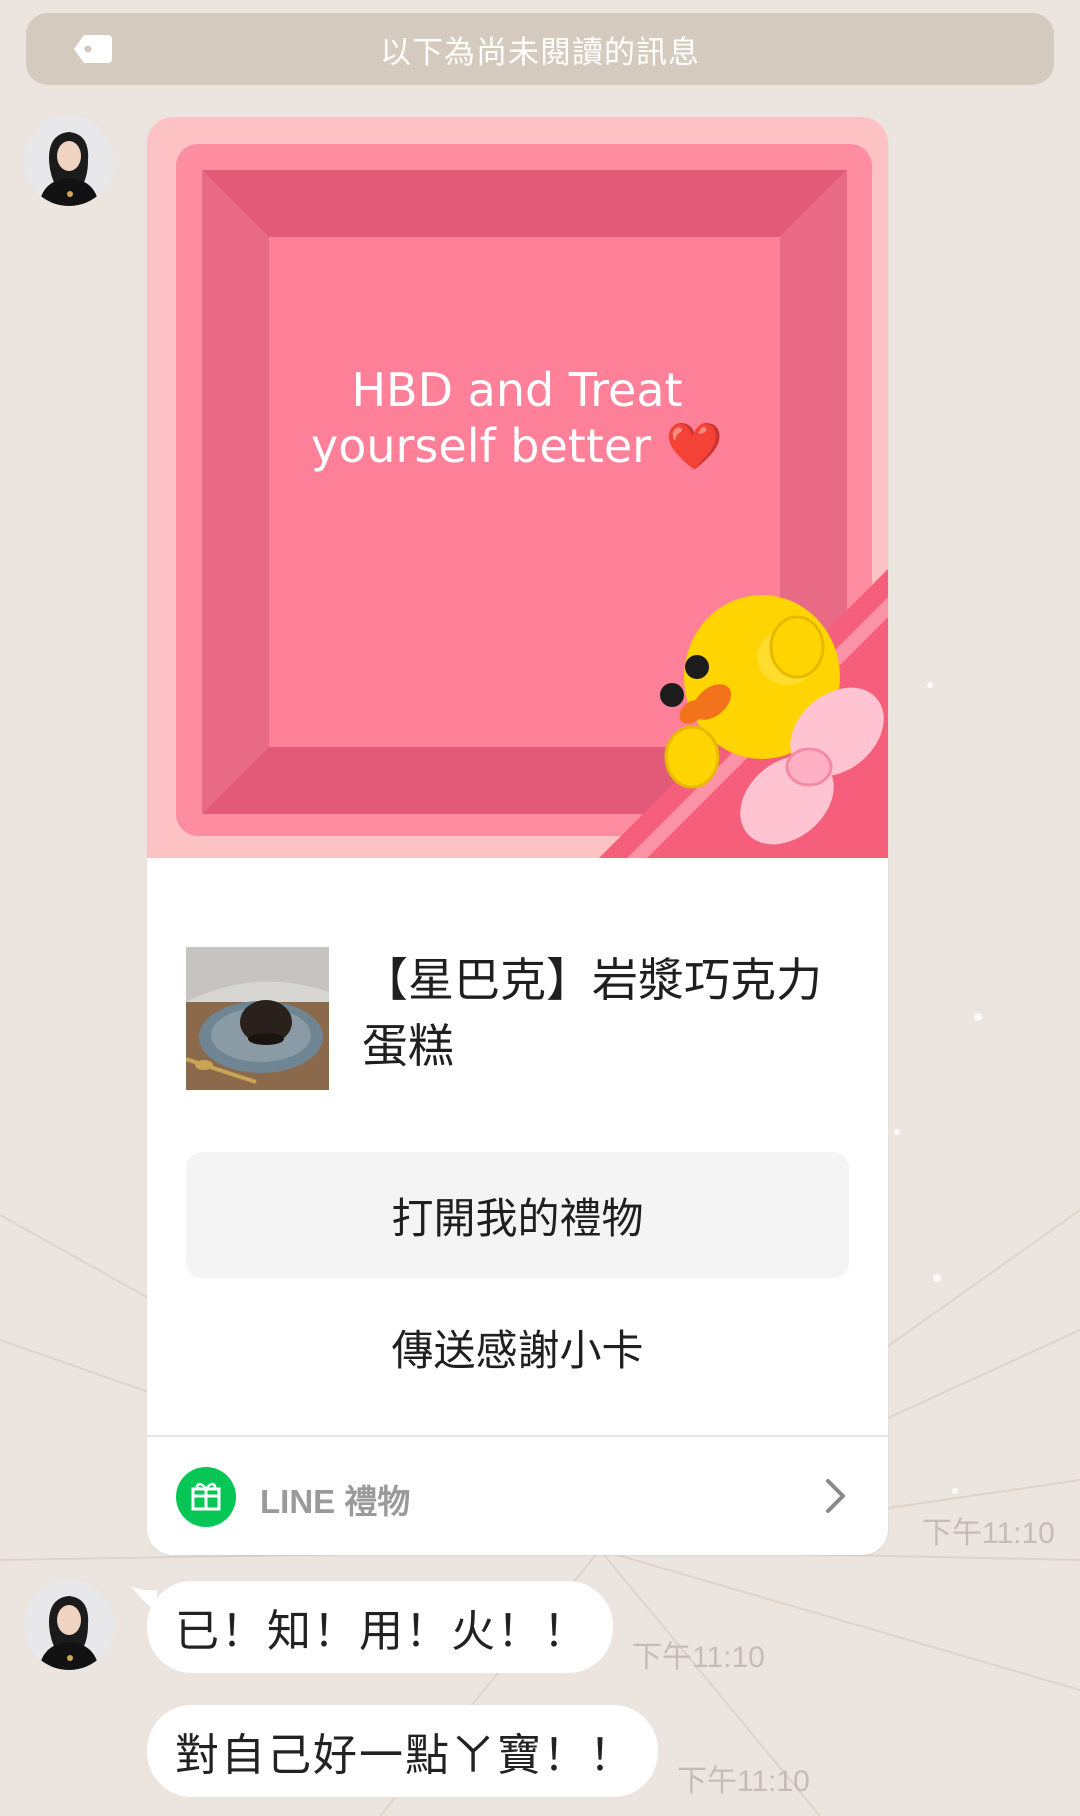  Describe the element at coordinates (517, 418) in the screenshot. I see `gift-message: HBD and Treat yourself better ❤️` at that location.